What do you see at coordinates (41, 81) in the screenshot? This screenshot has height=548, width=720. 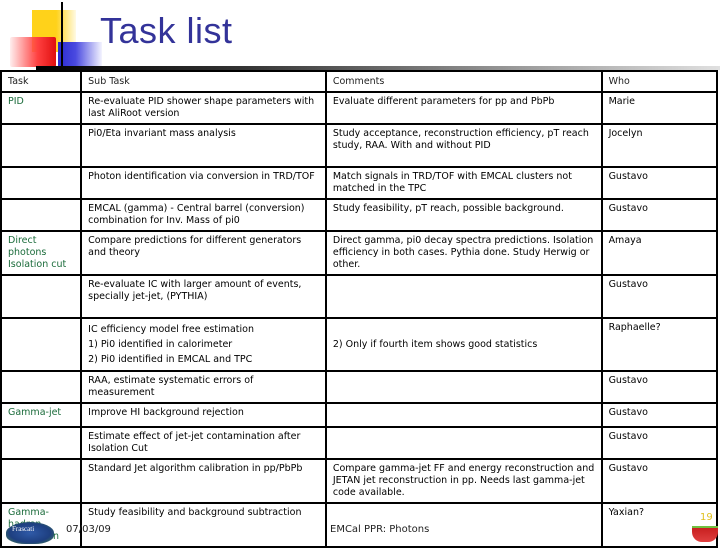 I see `header-task: Task` at bounding box center [41, 81].